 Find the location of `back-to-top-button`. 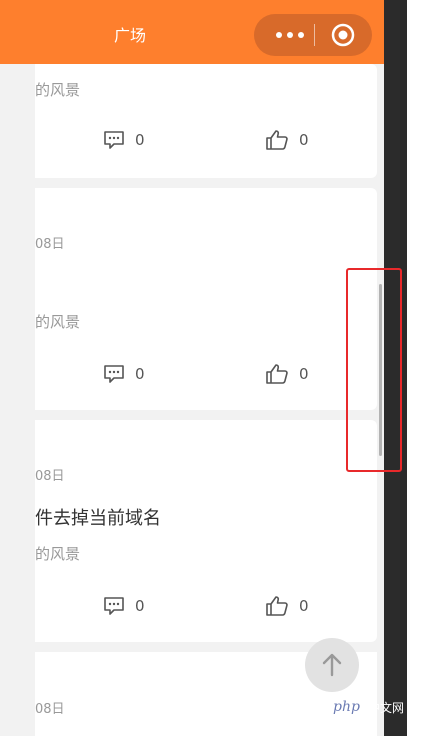

back-to-top-button is located at coordinates (332, 665).